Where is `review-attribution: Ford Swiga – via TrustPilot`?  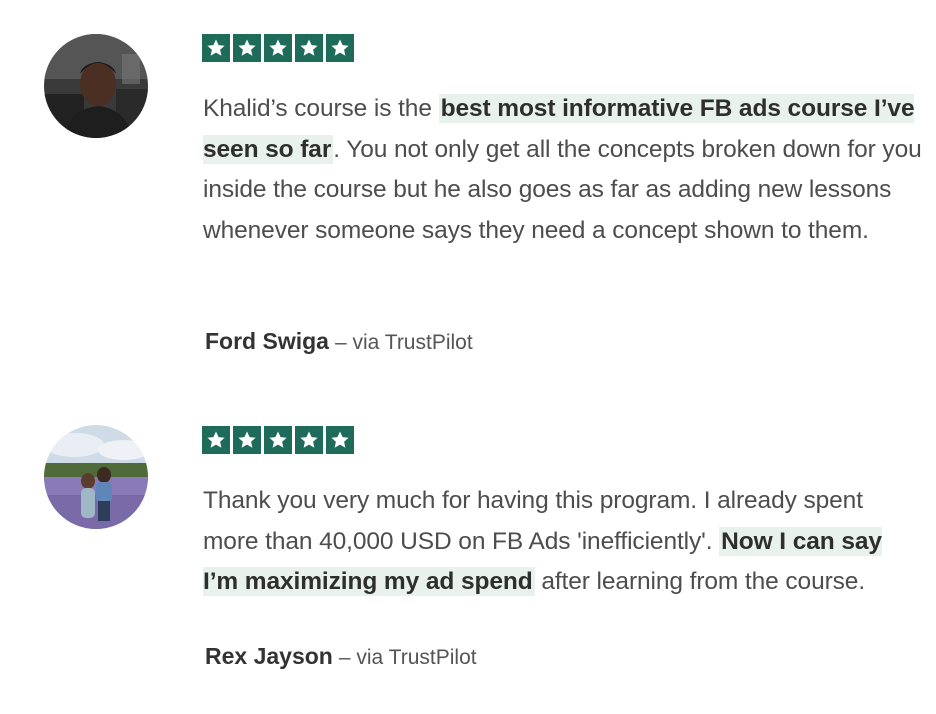
review-attribution: Ford Swiga – via TrustPilot is located at coordinates (339, 341).